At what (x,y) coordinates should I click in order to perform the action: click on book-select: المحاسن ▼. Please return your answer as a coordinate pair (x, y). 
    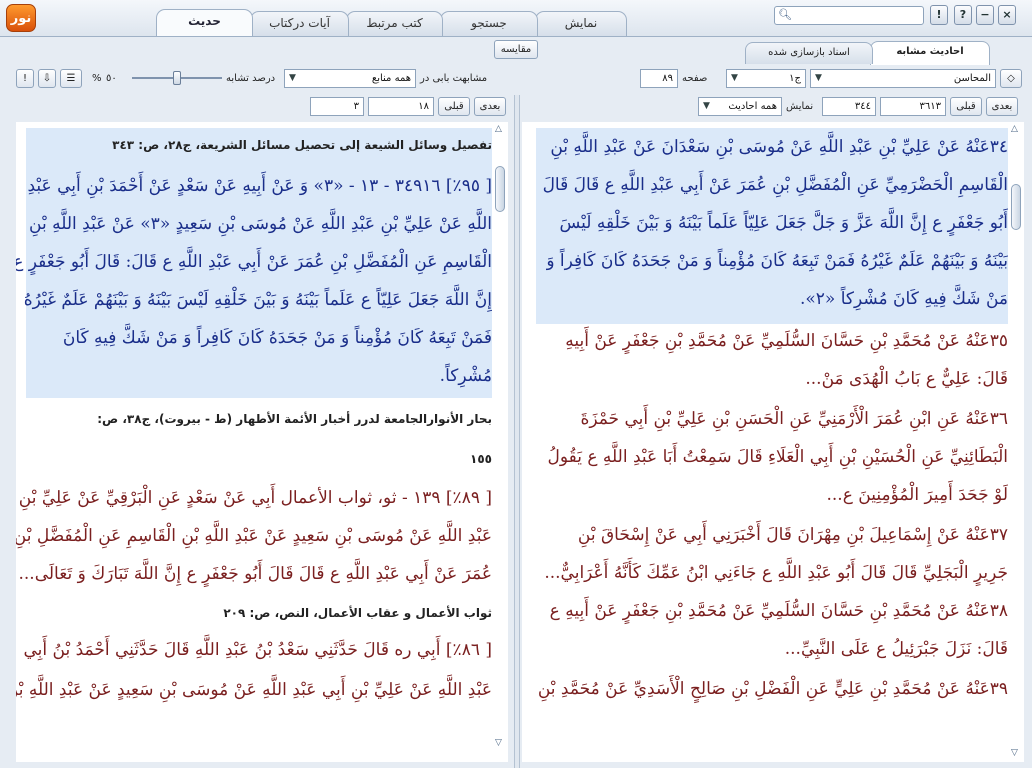
    Looking at the image, I should click on (903, 78).